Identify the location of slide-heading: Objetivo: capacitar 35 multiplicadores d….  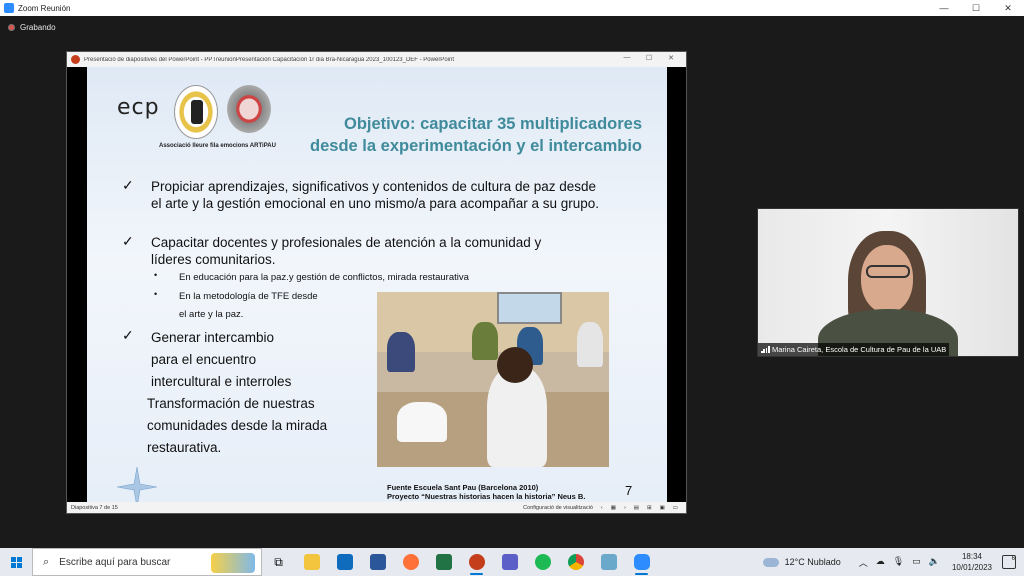
(462, 135).